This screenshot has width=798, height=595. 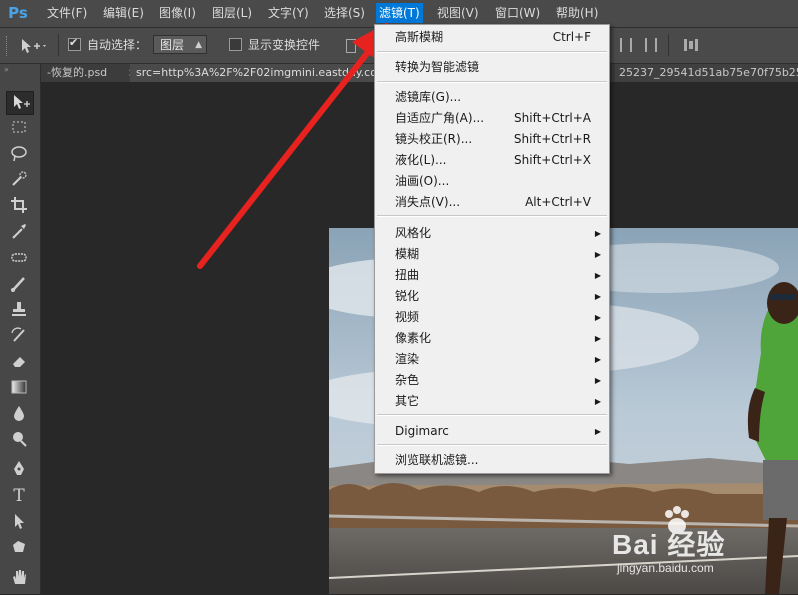 I want to click on menu-item-digimarc: Digimarc ▶, so click(x=492, y=431).